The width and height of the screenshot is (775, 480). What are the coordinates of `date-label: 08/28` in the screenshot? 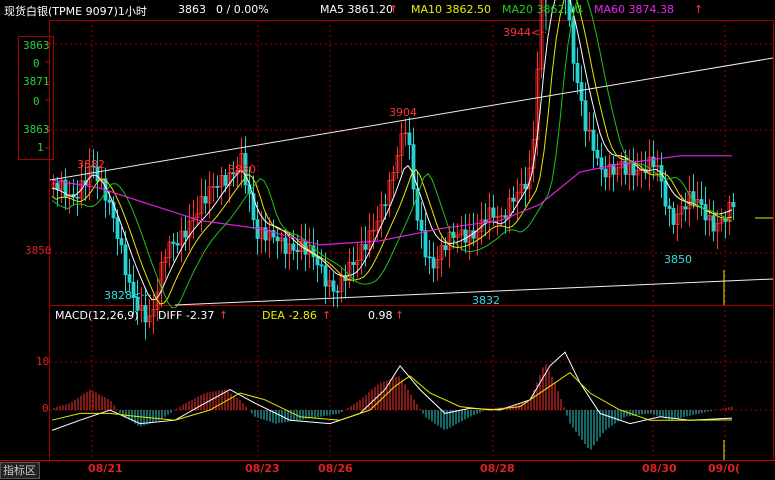 It's located at (497, 468).